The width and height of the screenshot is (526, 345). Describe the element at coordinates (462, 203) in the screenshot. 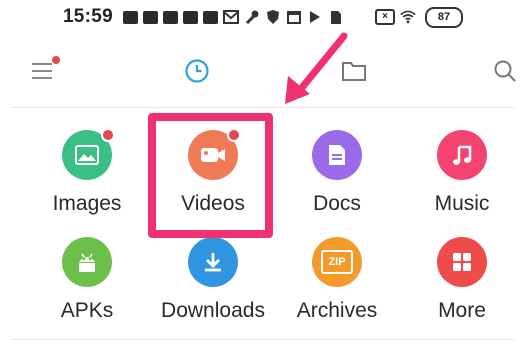

I see `category-label: Music` at that location.